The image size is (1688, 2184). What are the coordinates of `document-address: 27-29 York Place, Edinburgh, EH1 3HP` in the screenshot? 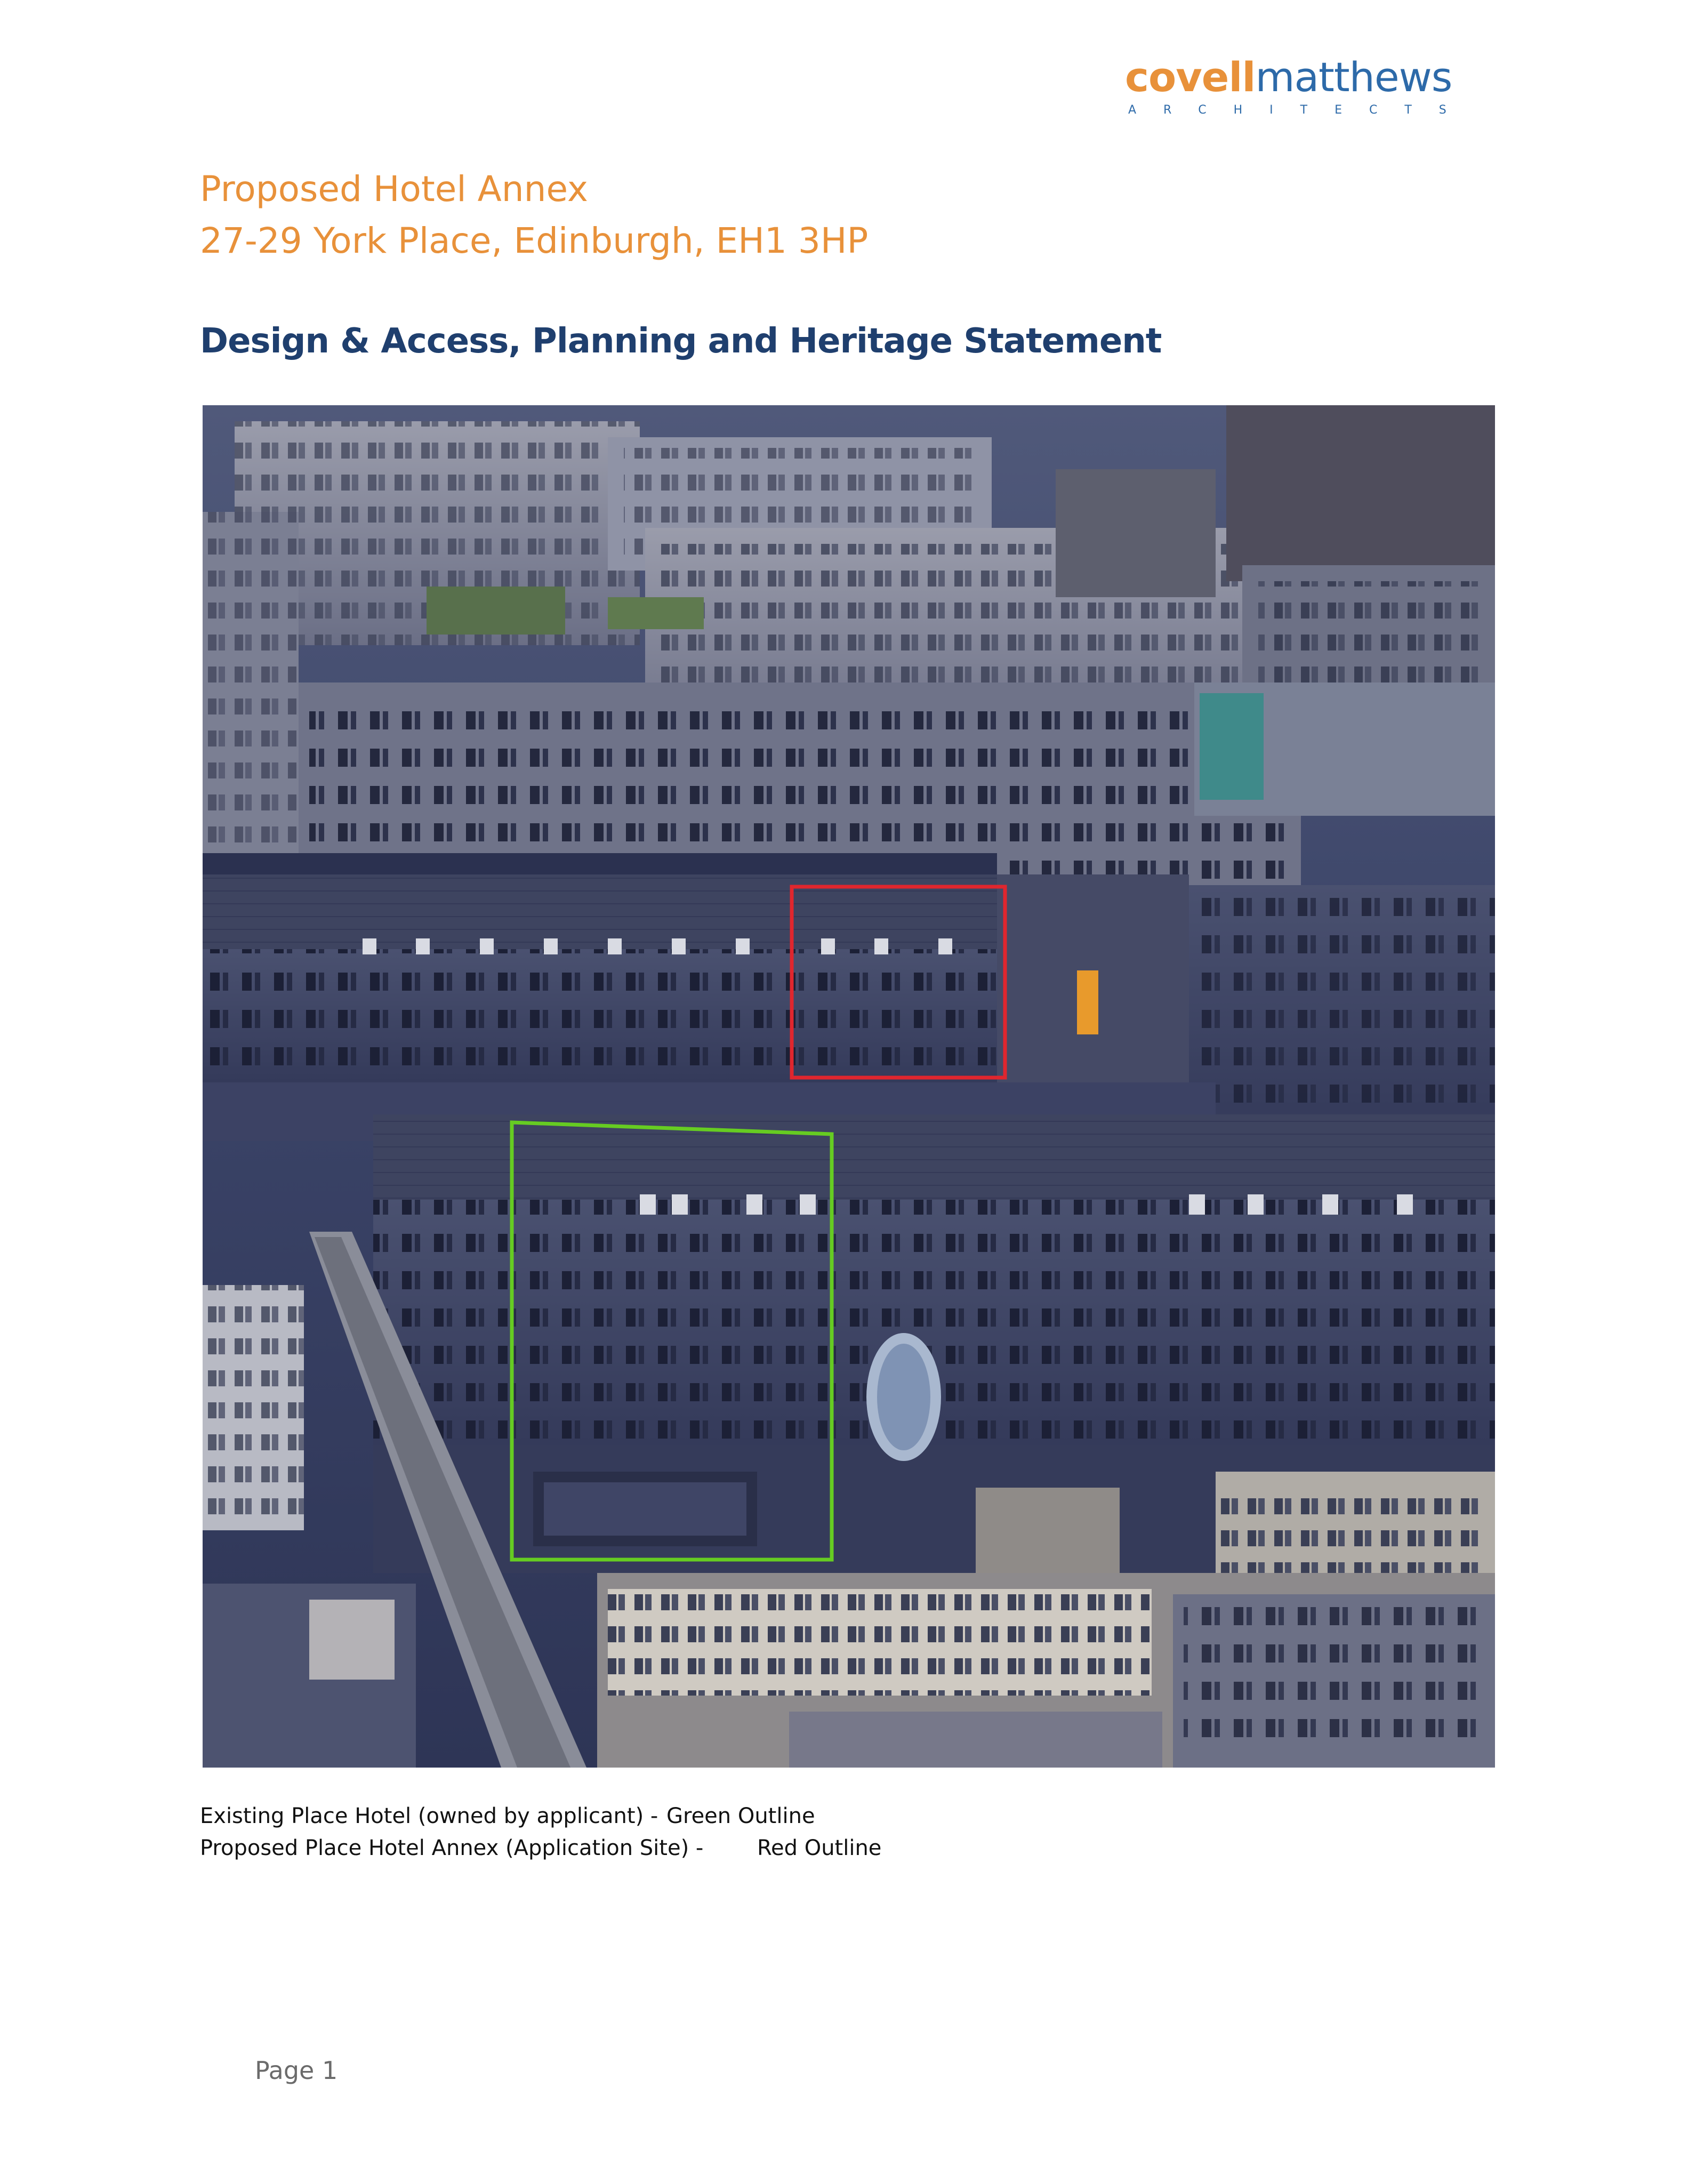 It's located at (534, 240).